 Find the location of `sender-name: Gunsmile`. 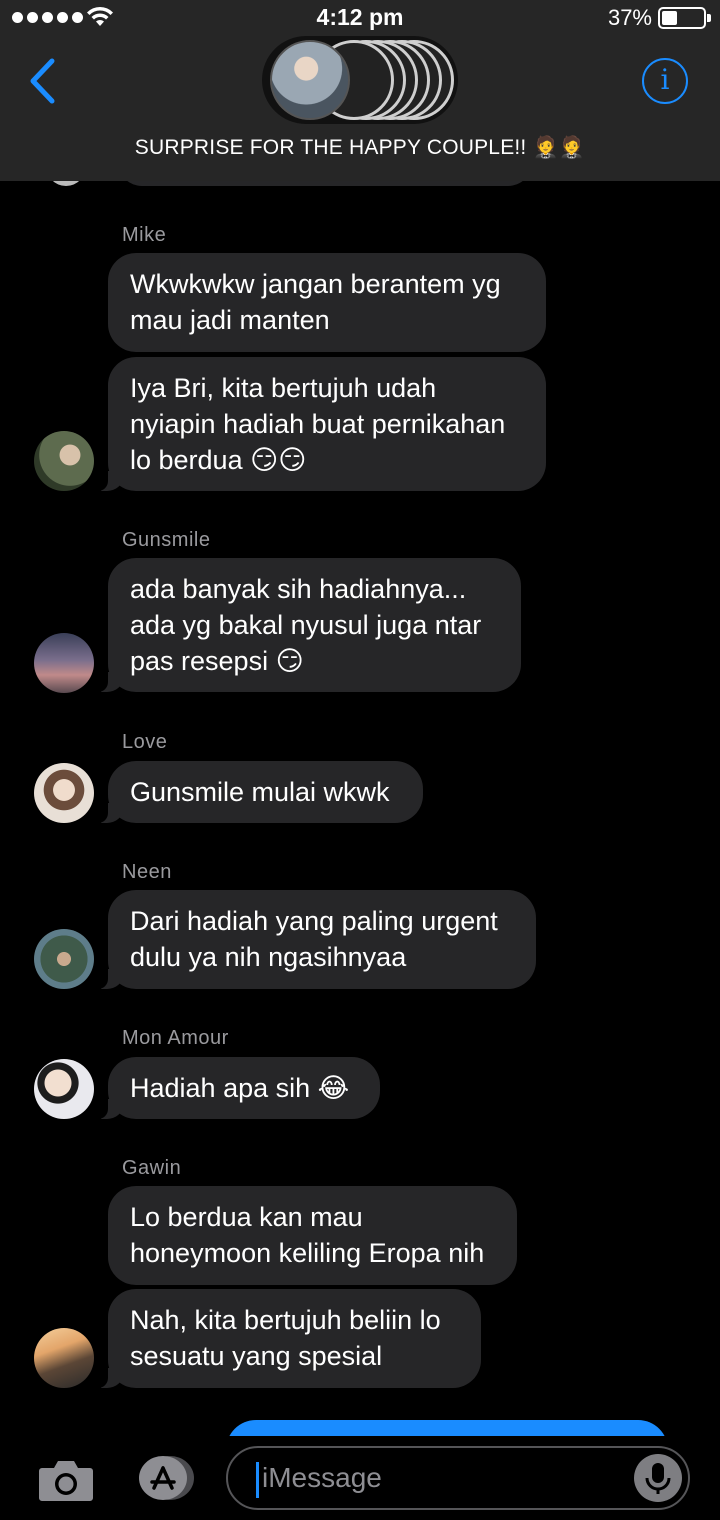

sender-name: Gunsmile is located at coordinates (166, 540).